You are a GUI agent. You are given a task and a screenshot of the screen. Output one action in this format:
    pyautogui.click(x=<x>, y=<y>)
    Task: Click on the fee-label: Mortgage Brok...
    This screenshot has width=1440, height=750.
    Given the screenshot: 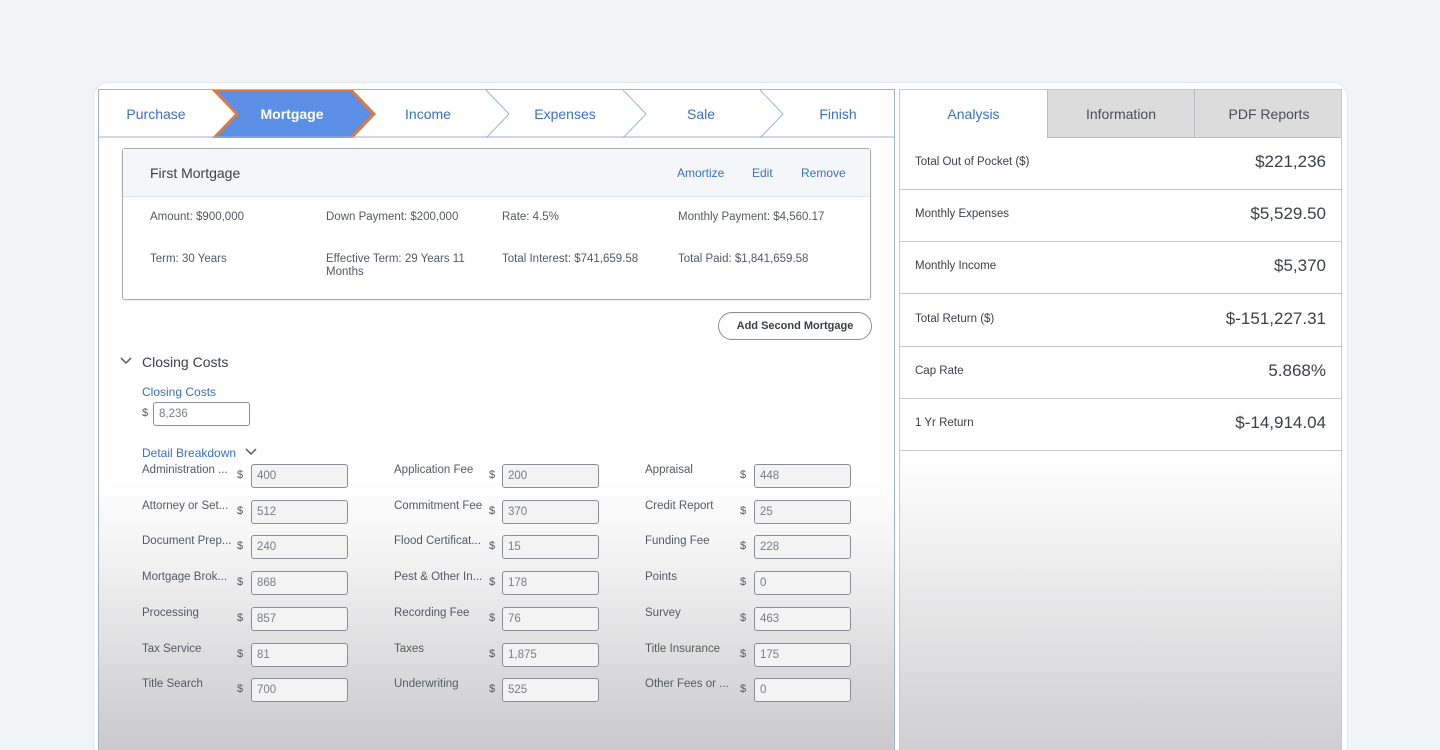 What is the action you would take?
    pyautogui.click(x=189, y=577)
    